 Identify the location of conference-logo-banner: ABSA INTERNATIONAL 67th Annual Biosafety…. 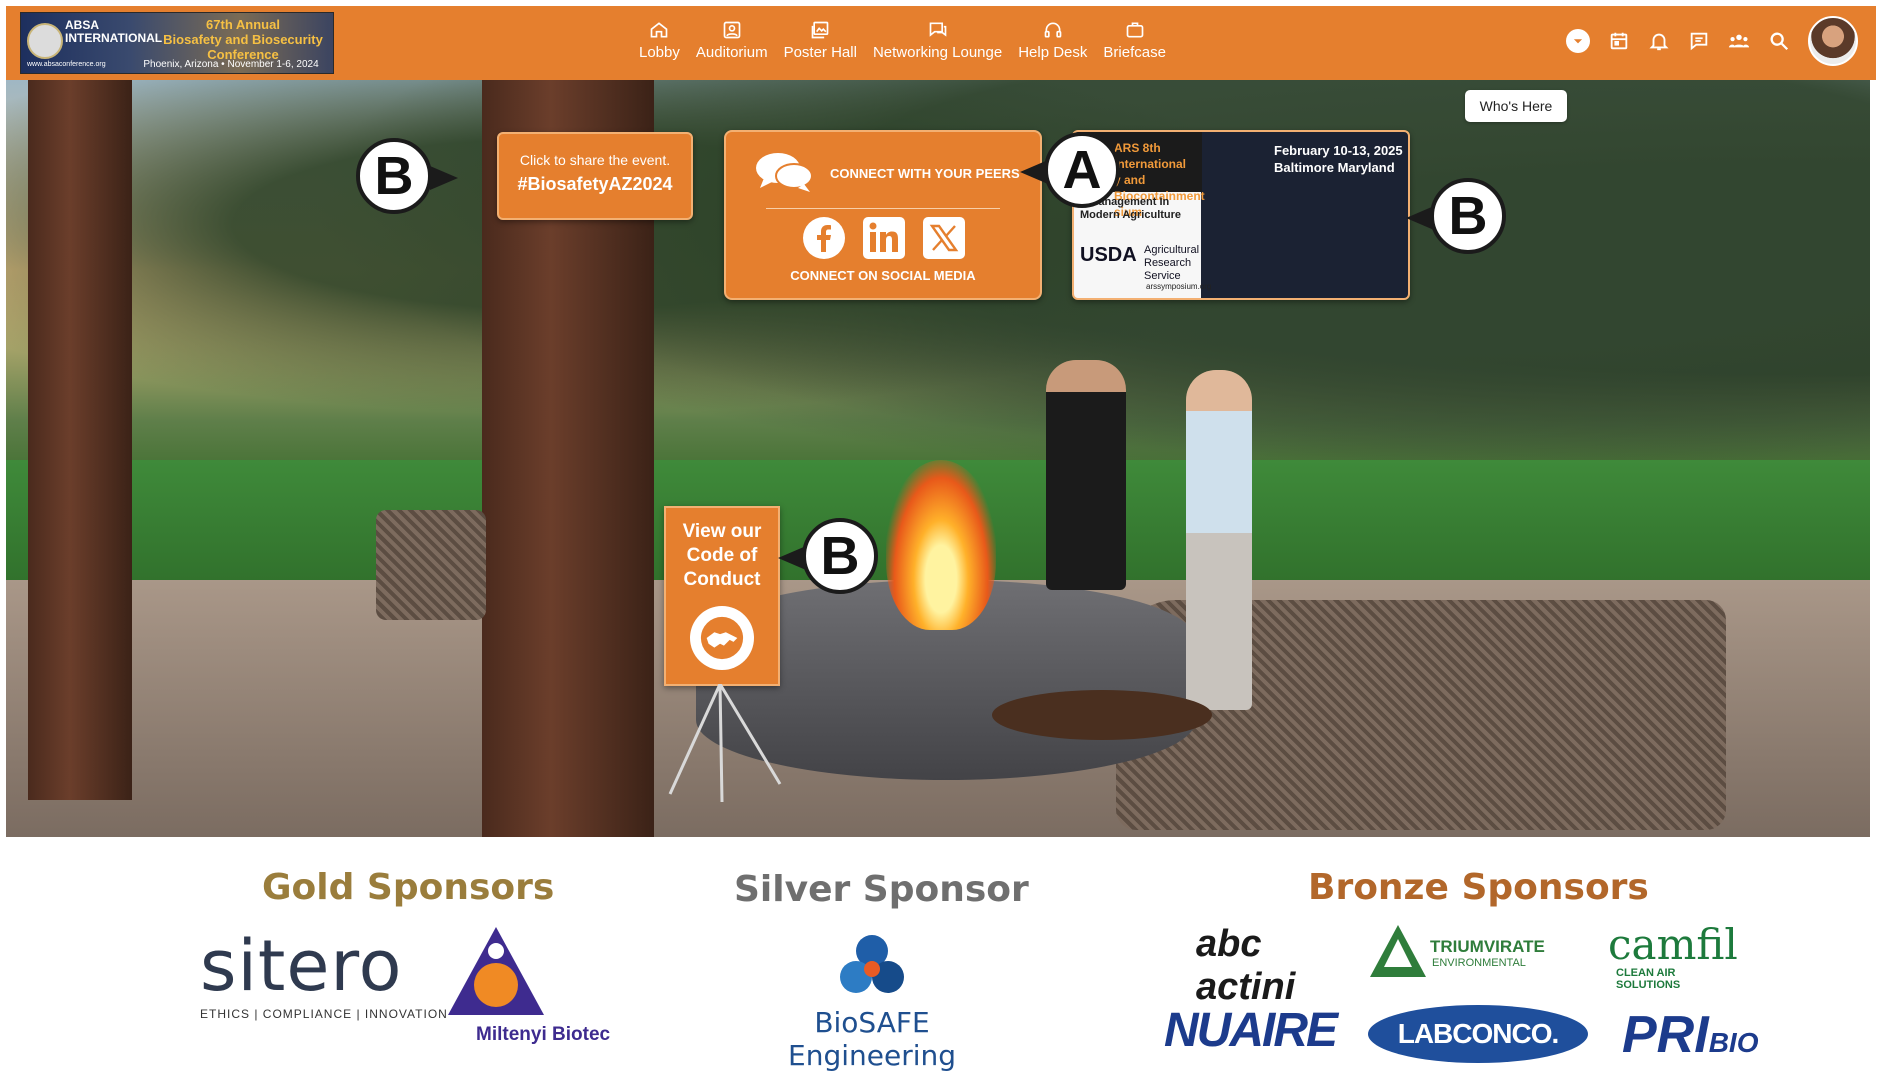
(177, 43).